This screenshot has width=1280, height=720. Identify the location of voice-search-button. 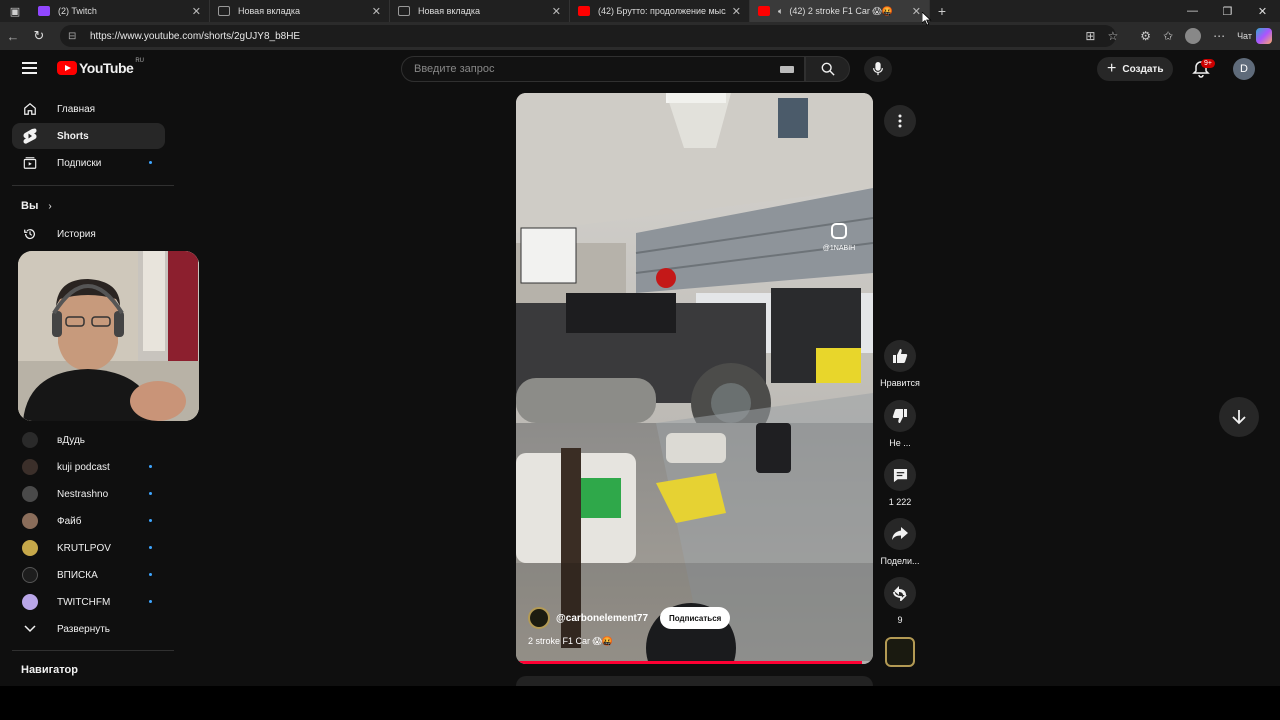
(878, 69).